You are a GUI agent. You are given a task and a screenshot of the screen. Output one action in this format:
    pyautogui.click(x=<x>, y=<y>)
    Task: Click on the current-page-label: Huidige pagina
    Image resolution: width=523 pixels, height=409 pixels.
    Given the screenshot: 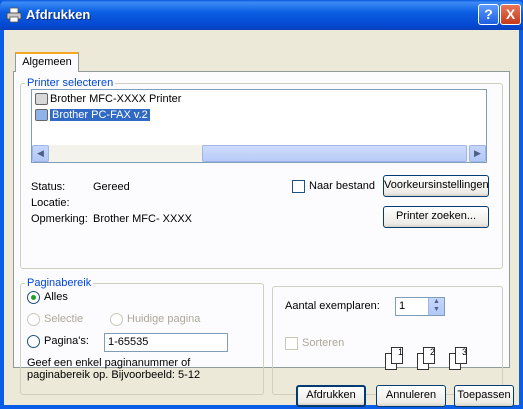 What is the action you would take?
    pyautogui.click(x=163, y=319)
    